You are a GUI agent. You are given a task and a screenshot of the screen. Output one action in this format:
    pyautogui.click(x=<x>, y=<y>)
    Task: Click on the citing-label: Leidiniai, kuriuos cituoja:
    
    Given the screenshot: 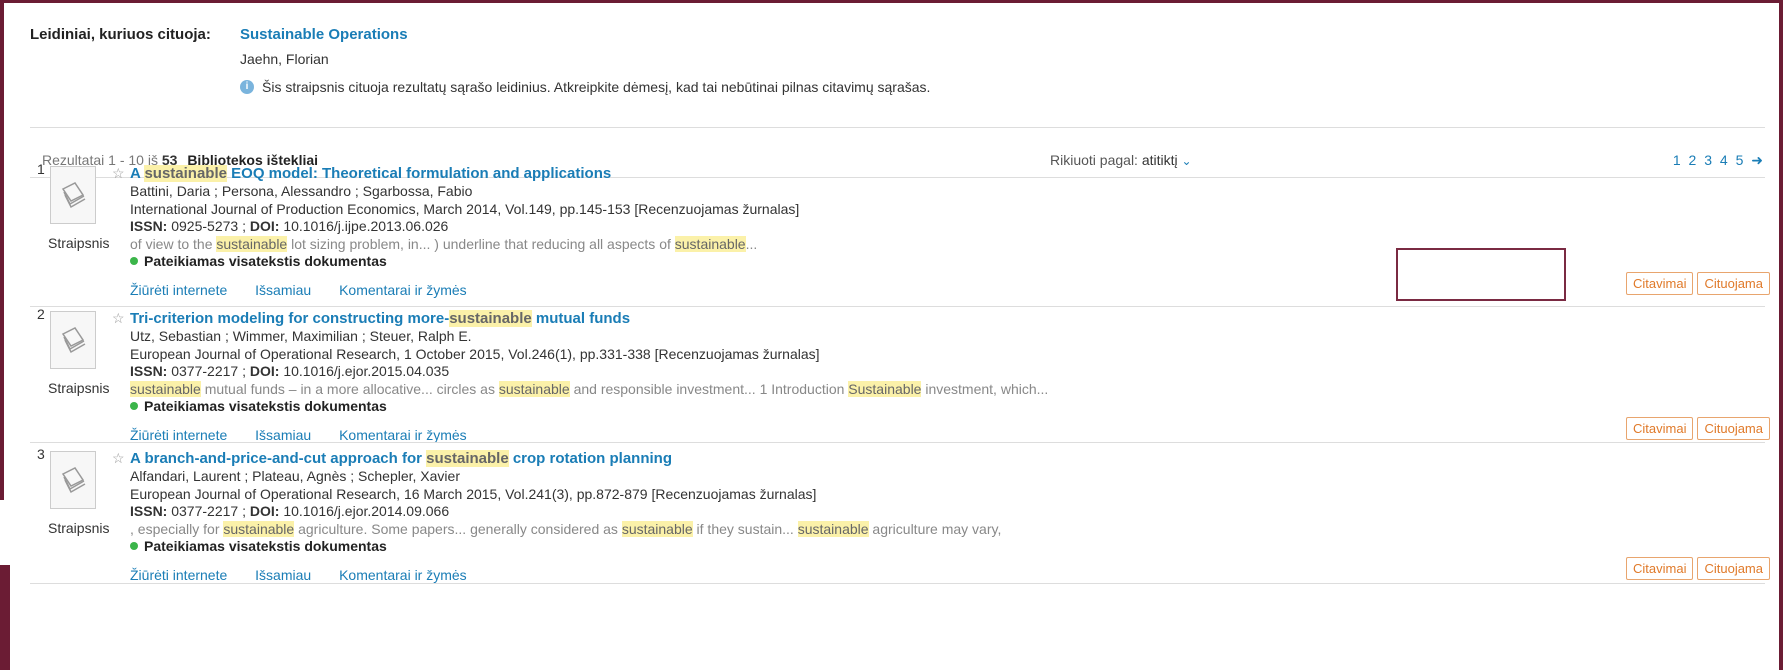 What is the action you would take?
    pyautogui.click(x=120, y=34)
    